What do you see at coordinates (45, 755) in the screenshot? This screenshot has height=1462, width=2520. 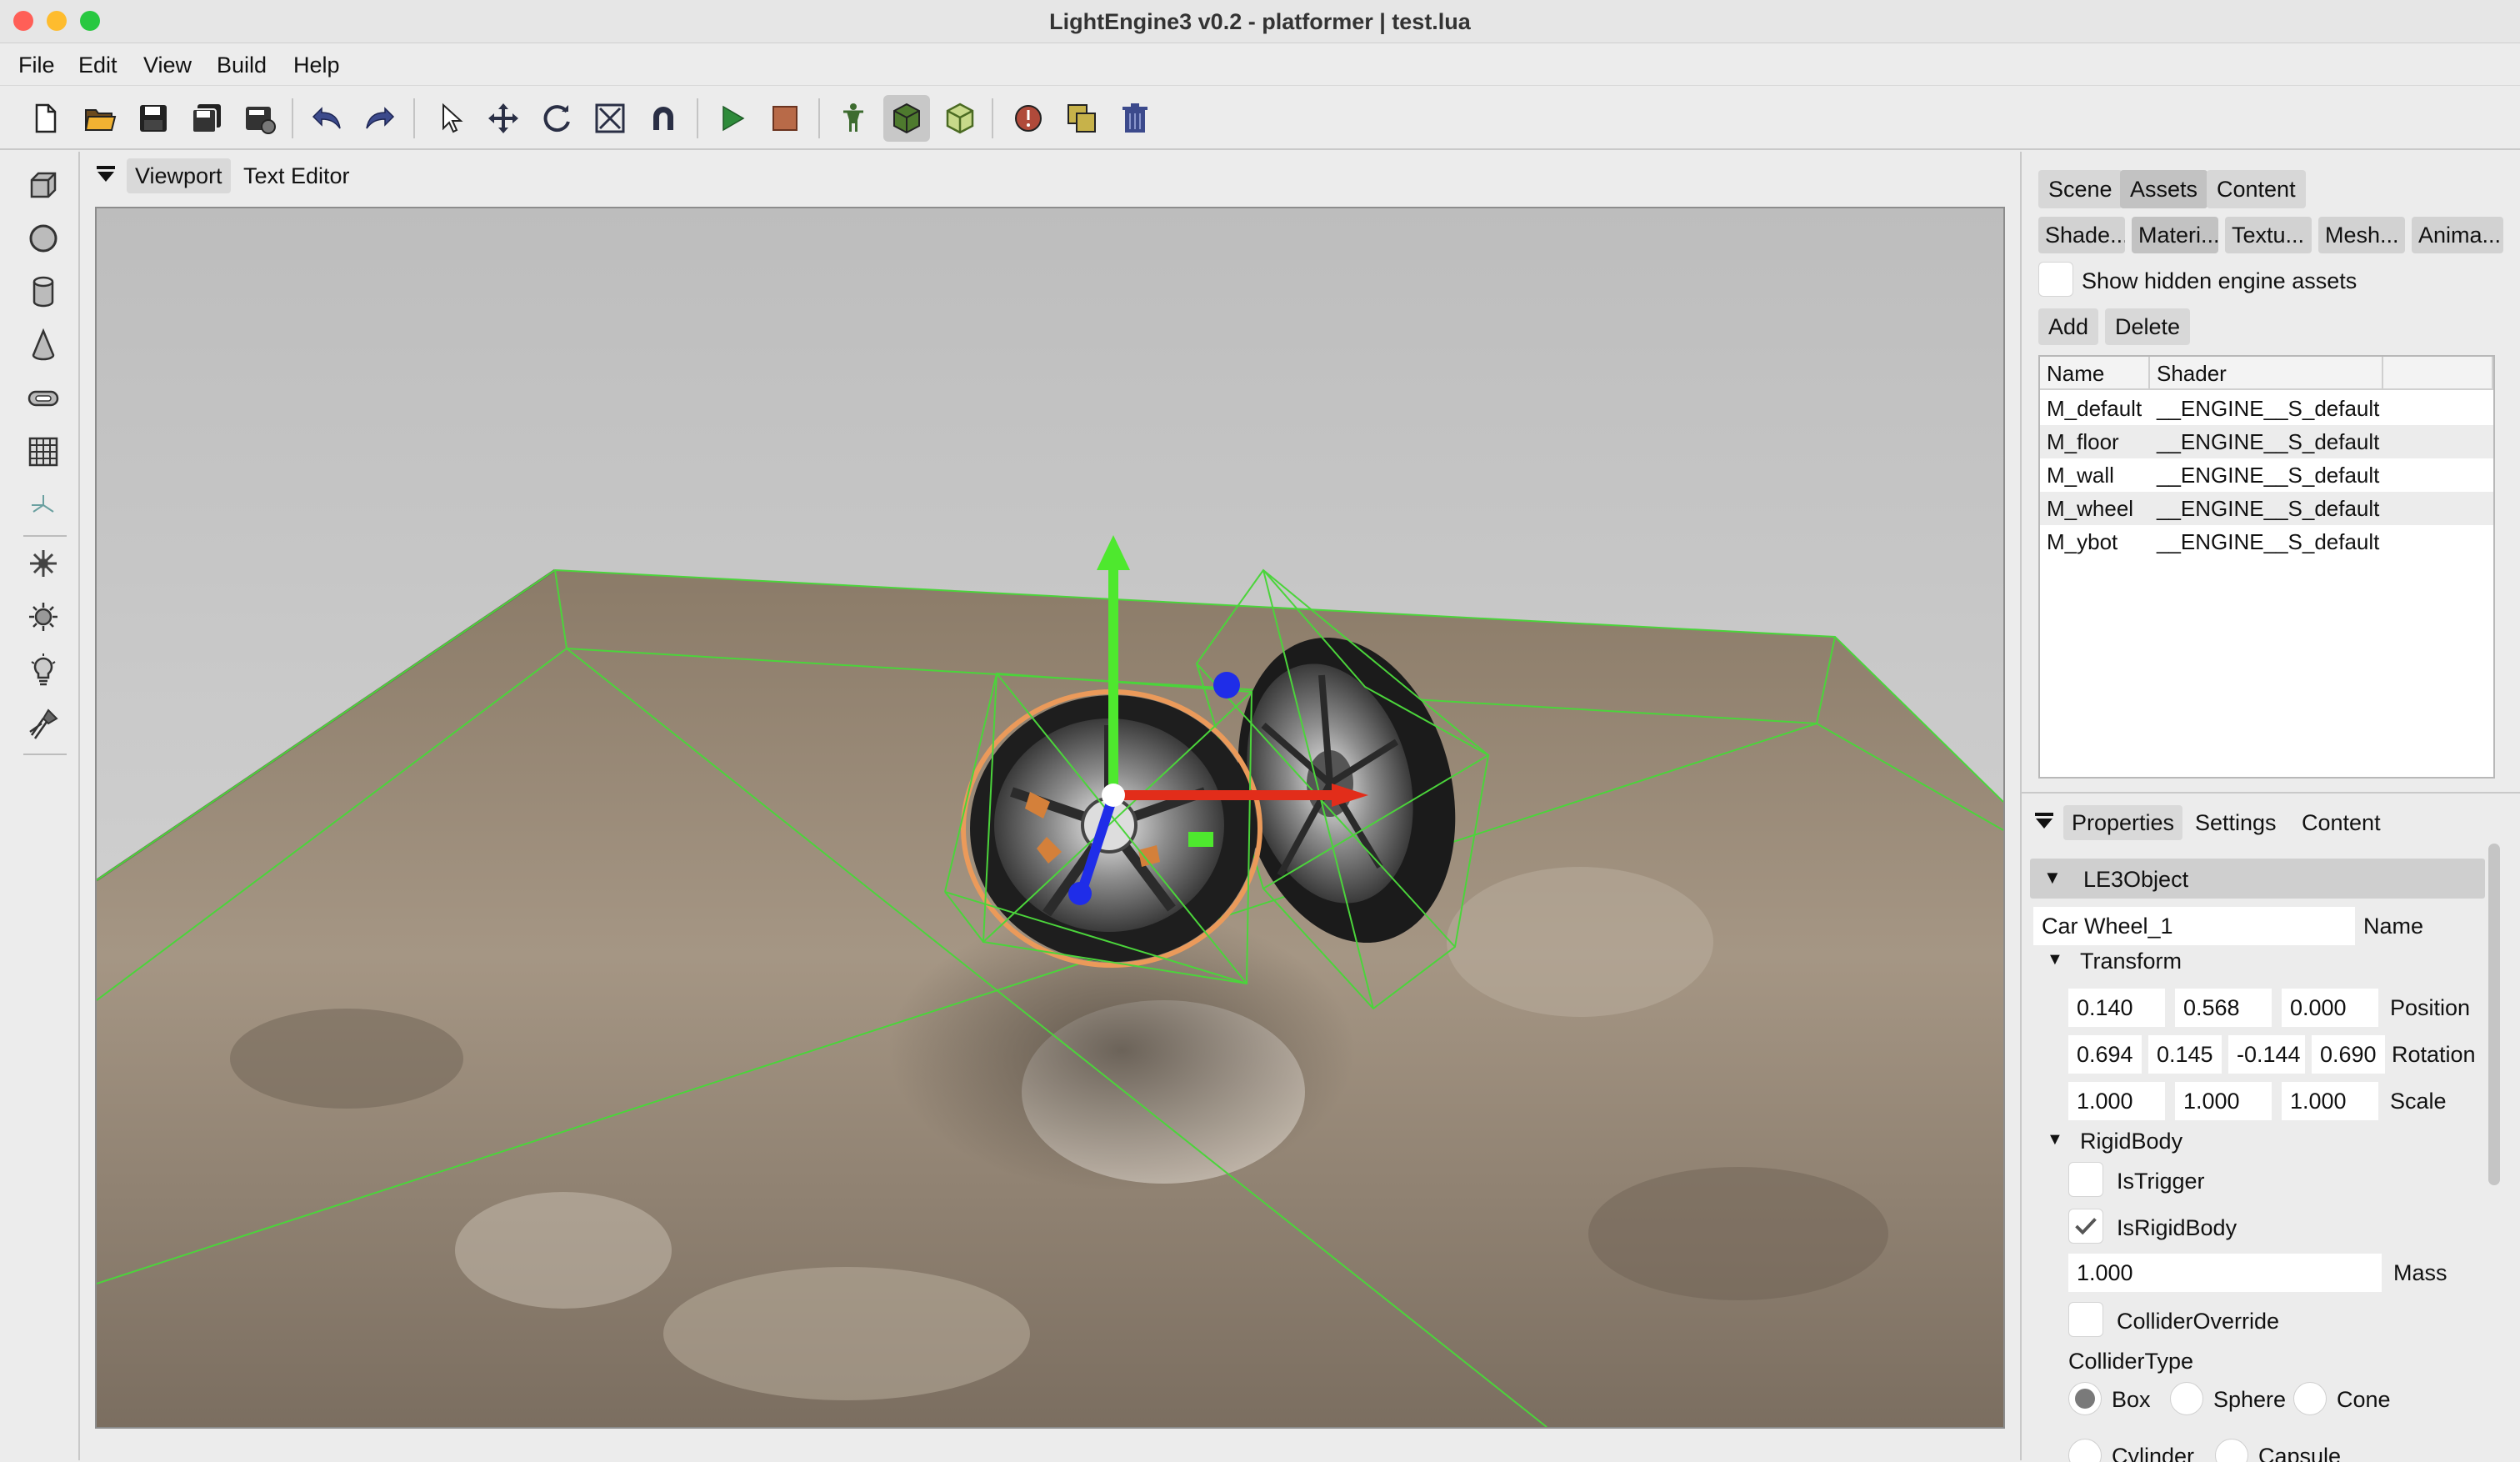 I see `tool-separator` at bounding box center [45, 755].